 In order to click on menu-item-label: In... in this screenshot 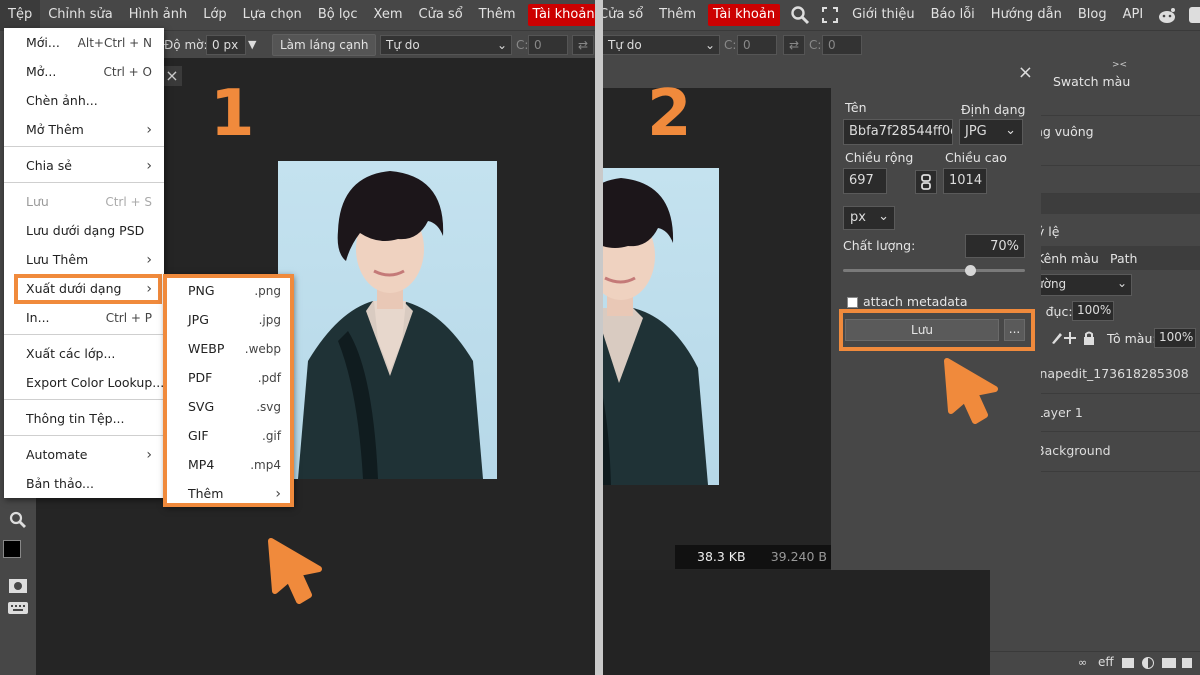, I will do `click(38, 317)`.